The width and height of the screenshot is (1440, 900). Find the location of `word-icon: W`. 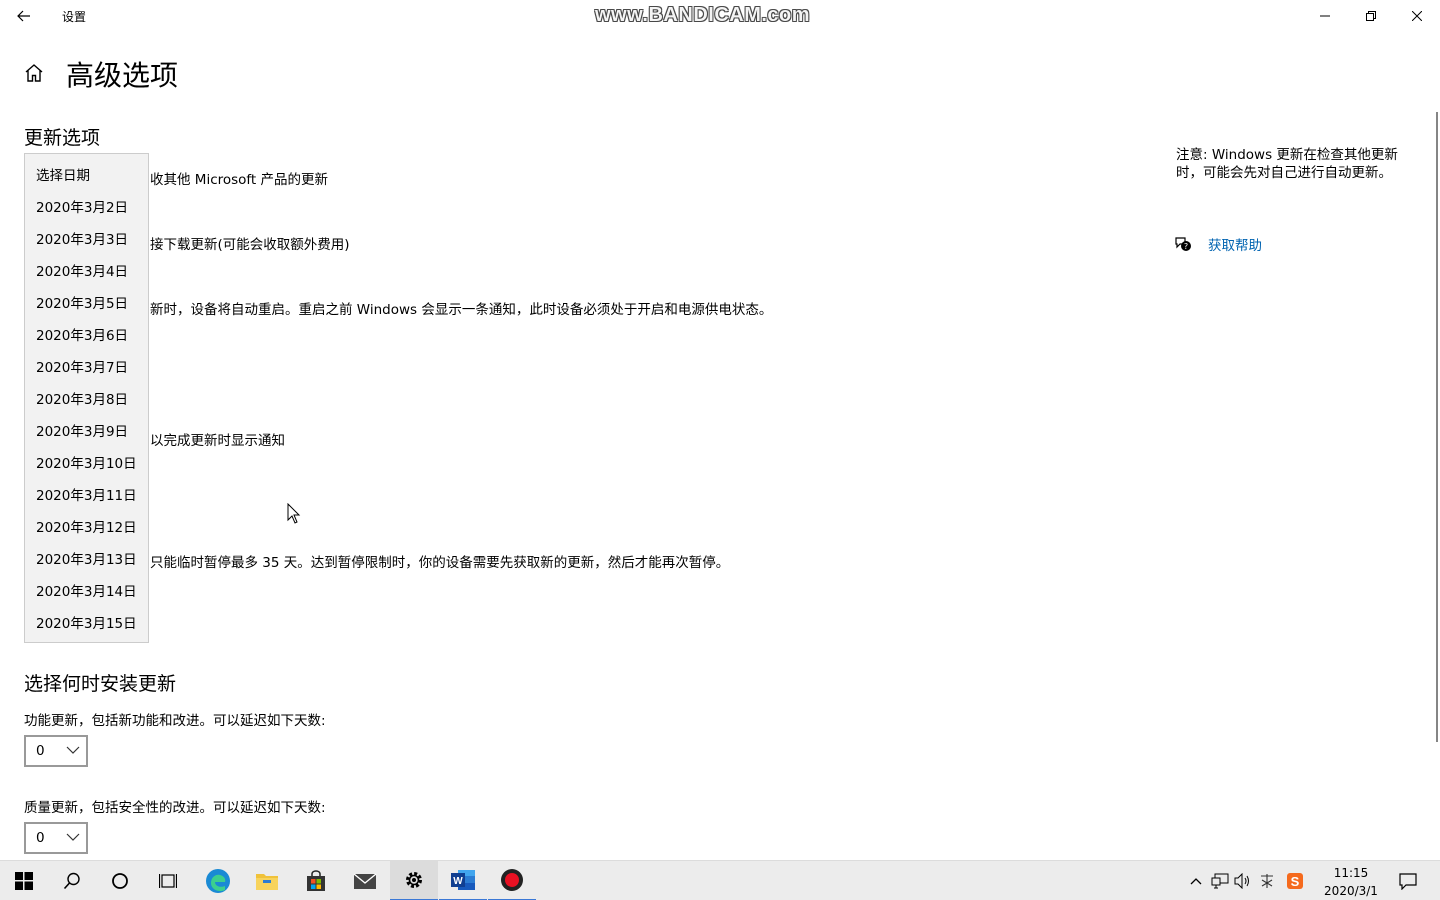

word-icon: W is located at coordinates (463, 880).